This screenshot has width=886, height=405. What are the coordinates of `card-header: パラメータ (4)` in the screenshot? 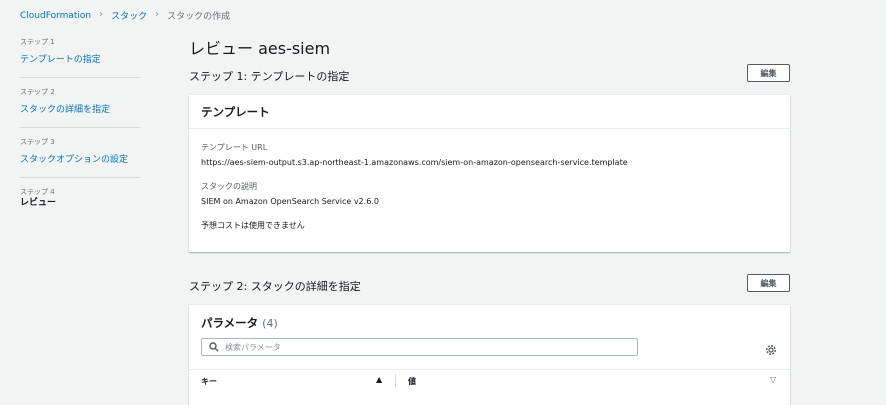 It's located at (489, 318).